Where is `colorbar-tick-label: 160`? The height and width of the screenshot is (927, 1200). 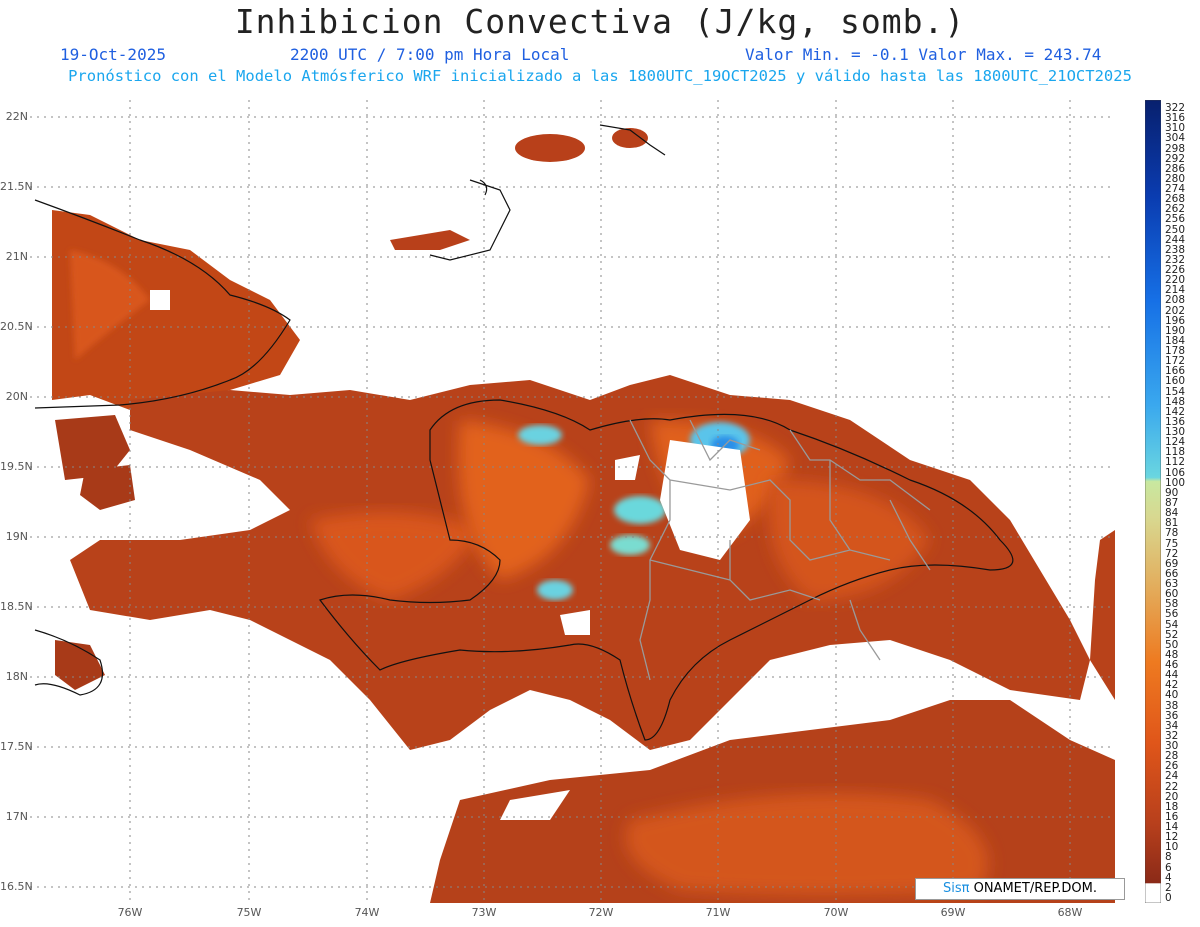
colorbar-tick-label: 160 is located at coordinates (1175, 381).